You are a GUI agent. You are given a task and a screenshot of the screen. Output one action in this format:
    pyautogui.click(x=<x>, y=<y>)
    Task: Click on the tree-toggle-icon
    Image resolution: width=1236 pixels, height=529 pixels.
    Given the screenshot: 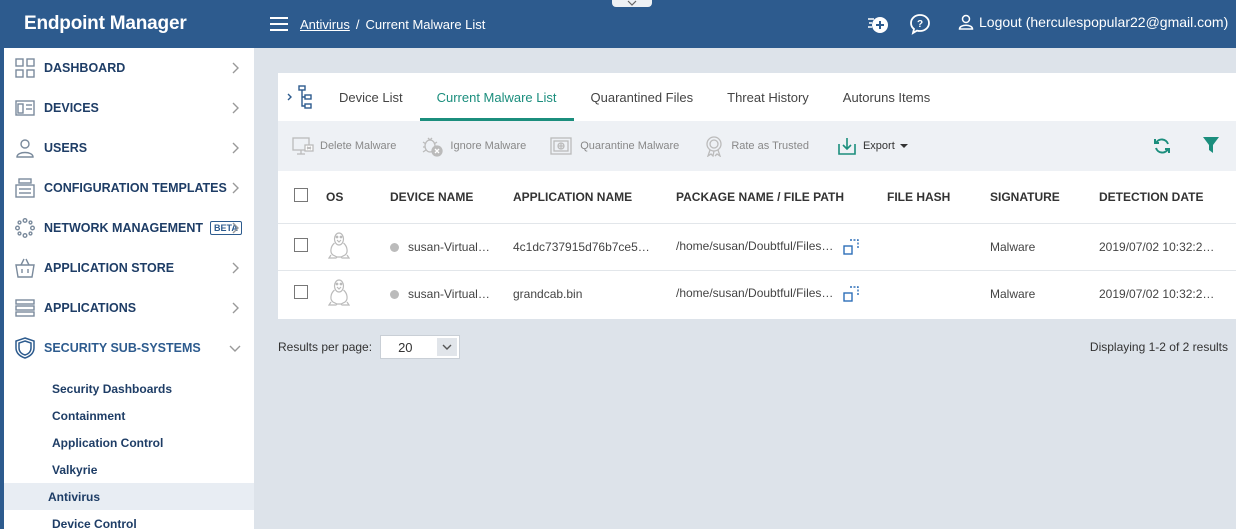 What is the action you would take?
    pyautogui.click(x=300, y=97)
    